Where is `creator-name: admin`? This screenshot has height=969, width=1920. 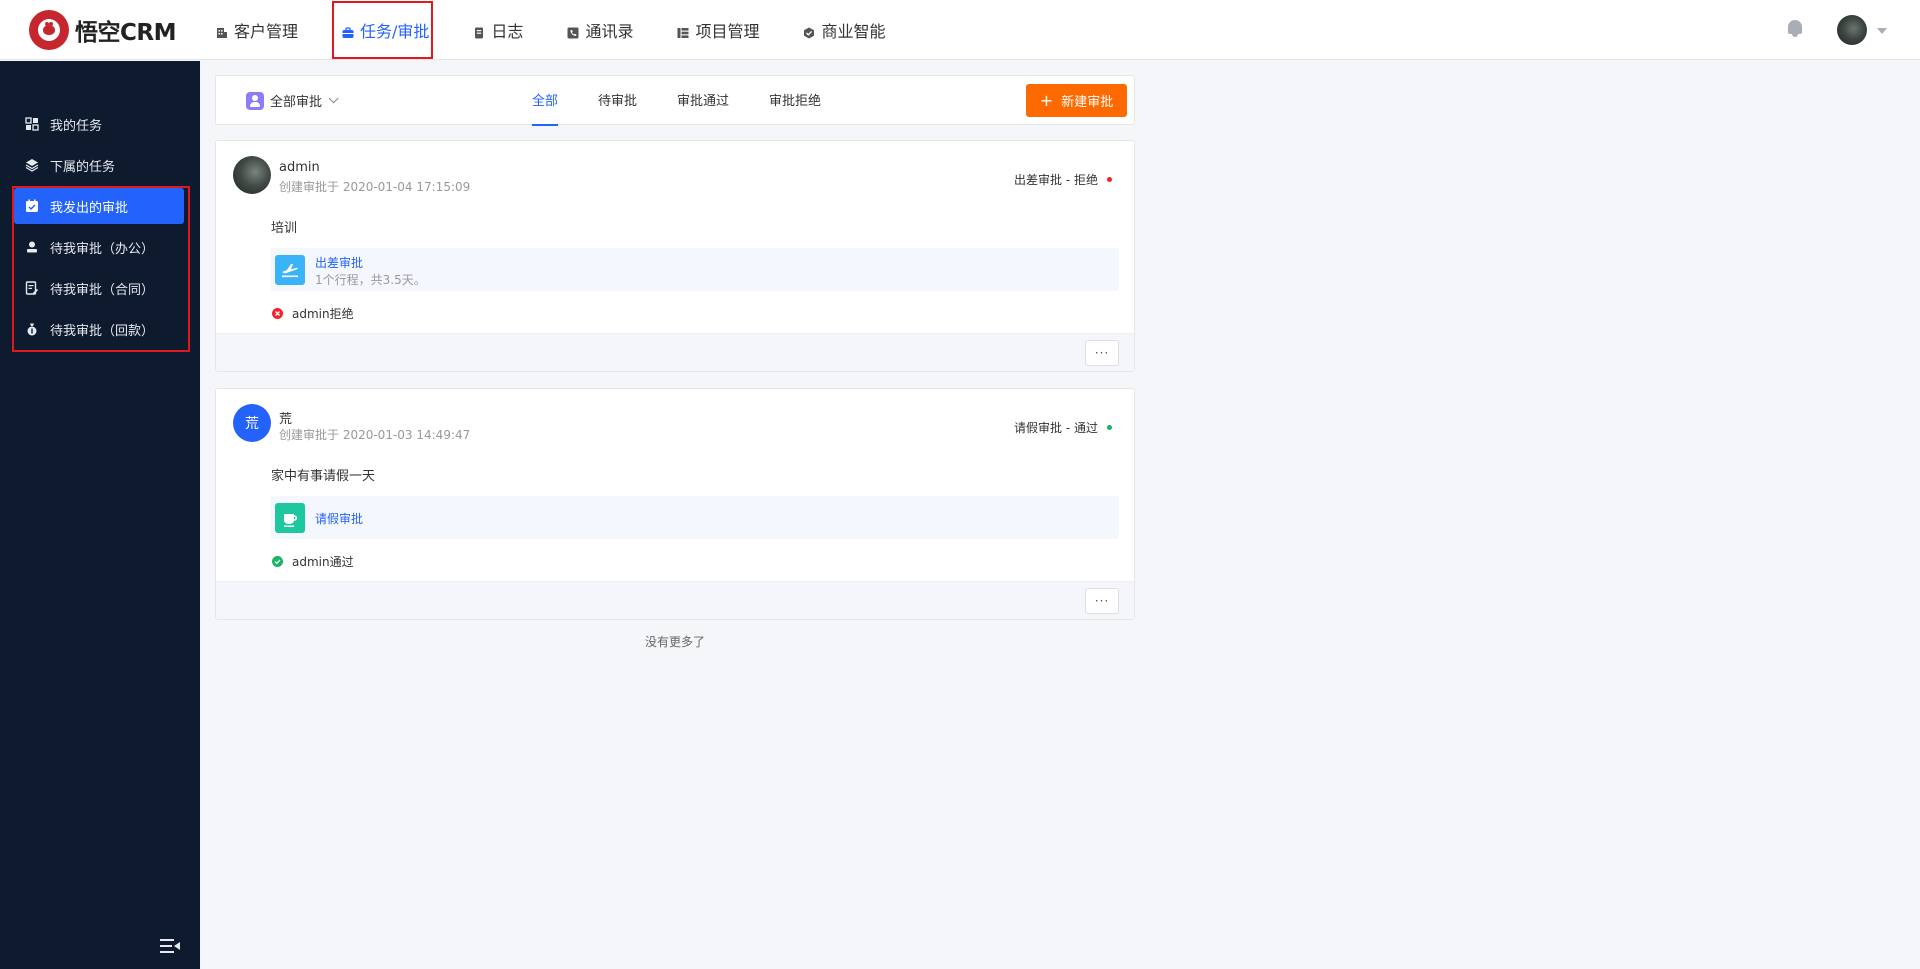
creator-name: admin is located at coordinates (299, 167).